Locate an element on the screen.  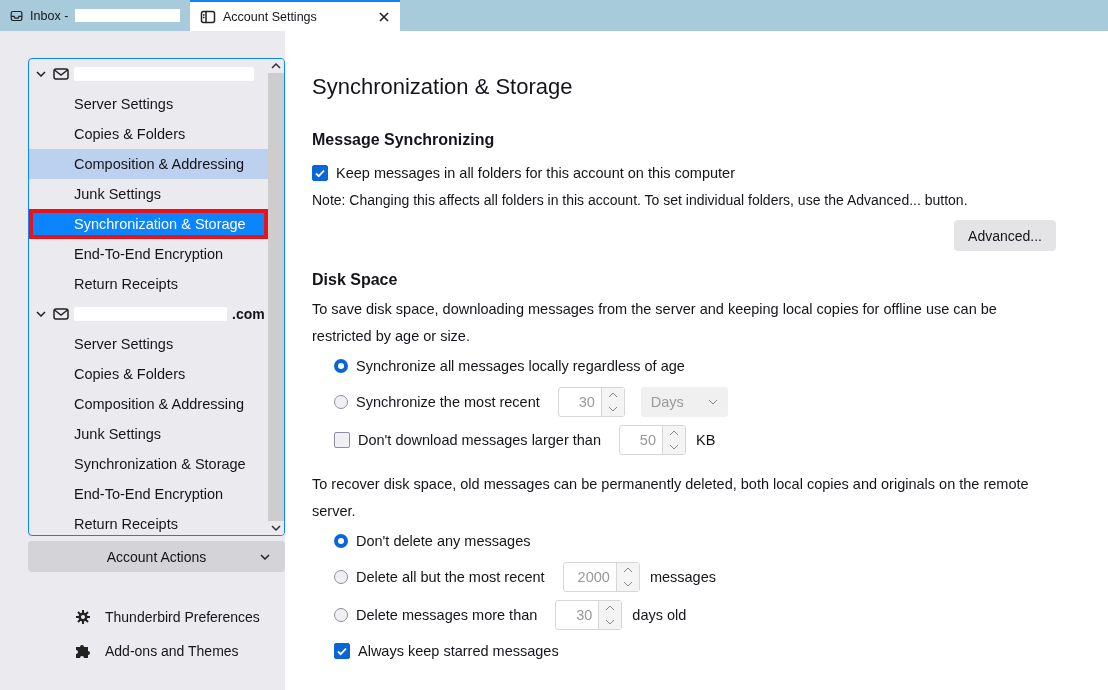
description-text: To recover disk space, old messages can be permanently deleted, both local copies and originals on the remote server. is located at coordinates (671, 498).